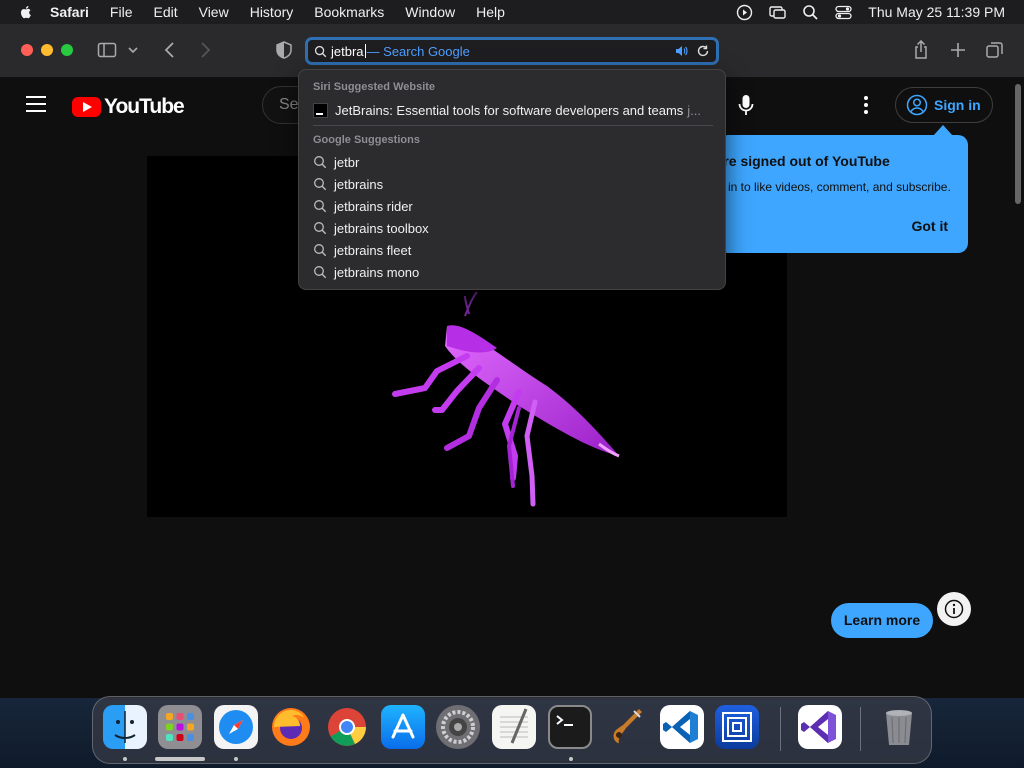 The image size is (1024, 768). I want to click on suggestion-item: jetbrains toolbox, so click(371, 228).